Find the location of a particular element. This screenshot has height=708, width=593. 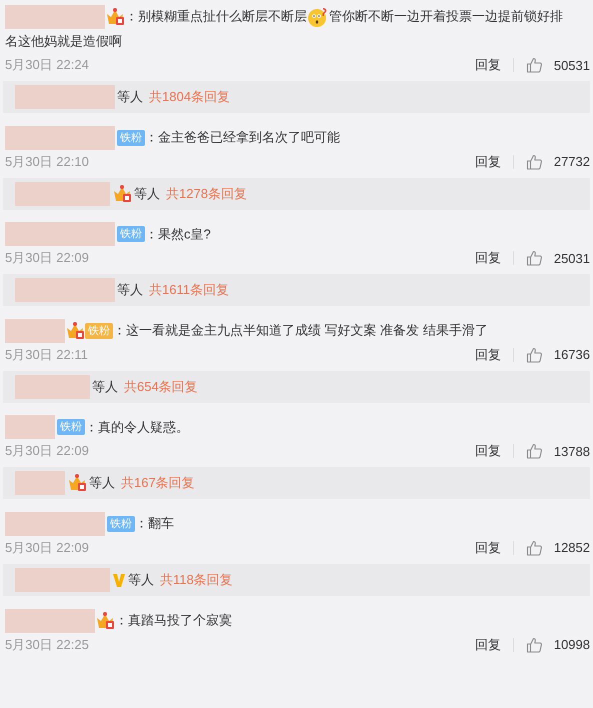

like-count: 25031 is located at coordinates (572, 258).